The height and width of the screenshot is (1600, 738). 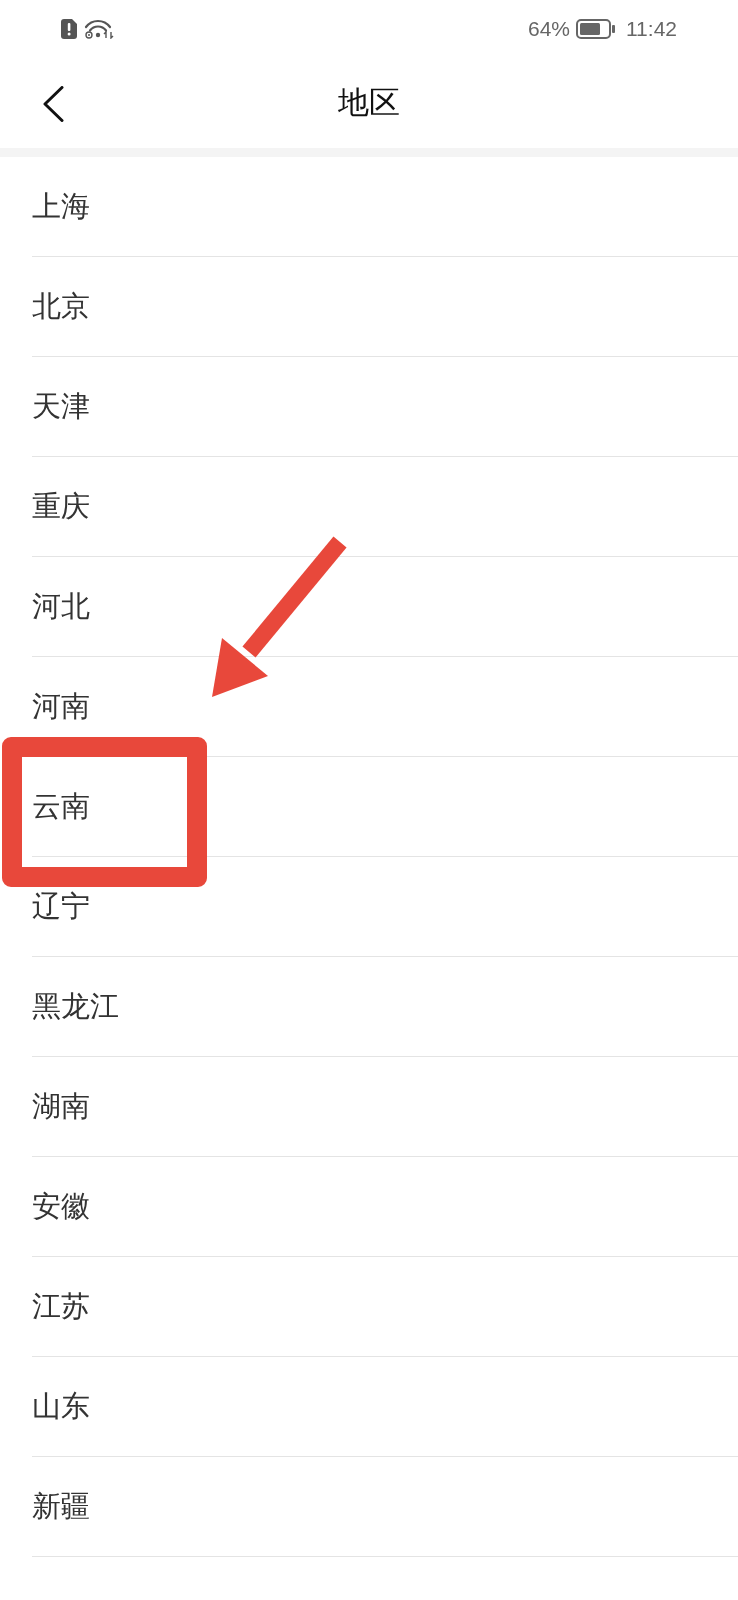 I want to click on wifi-icon, so click(x=99, y=29).